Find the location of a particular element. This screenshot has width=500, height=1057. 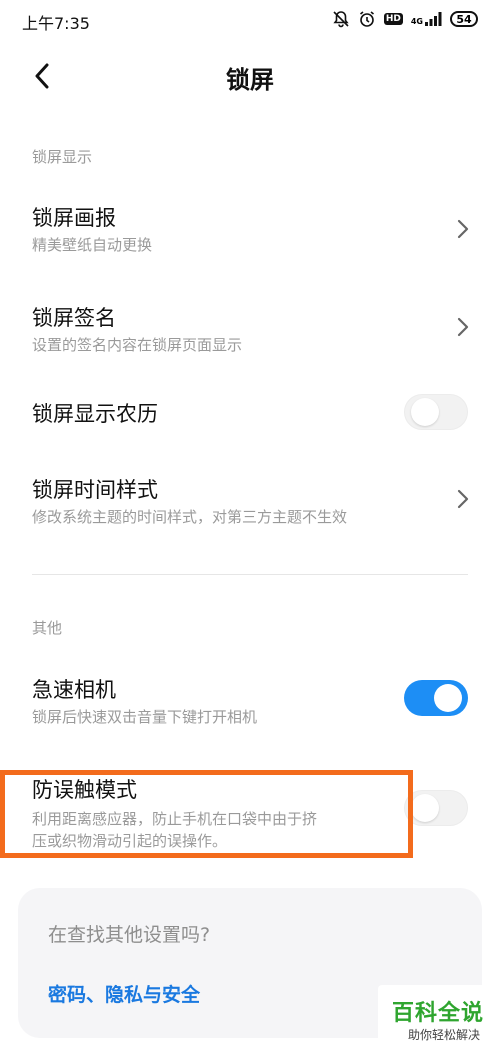

row-subtitle: 锁屏后快速双击音量下键打开相机 is located at coordinates (145, 717).